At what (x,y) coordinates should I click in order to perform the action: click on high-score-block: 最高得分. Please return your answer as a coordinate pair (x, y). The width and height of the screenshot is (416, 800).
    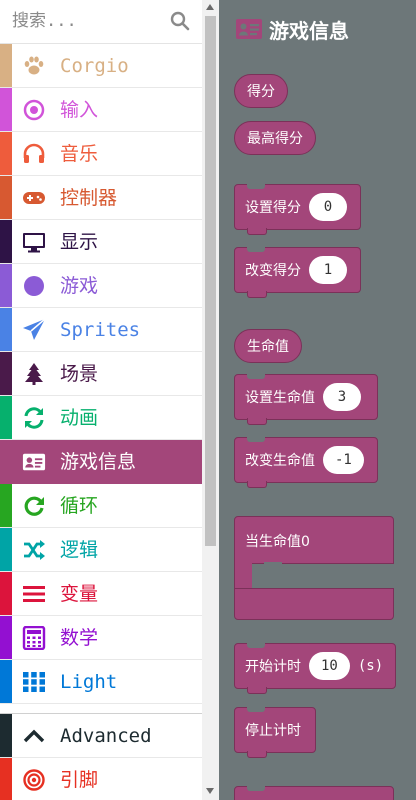
    Looking at the image, I should click on (275, 138).